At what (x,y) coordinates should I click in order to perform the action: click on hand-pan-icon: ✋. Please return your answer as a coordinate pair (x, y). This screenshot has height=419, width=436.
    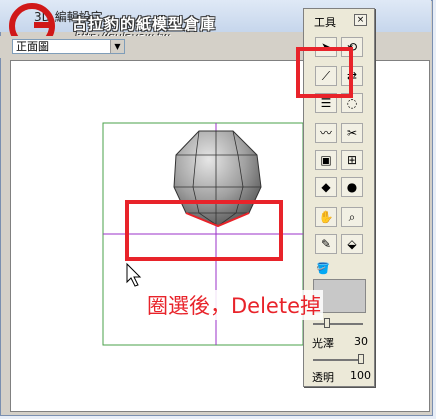
    Looking at the image, I should click on (326, 217).